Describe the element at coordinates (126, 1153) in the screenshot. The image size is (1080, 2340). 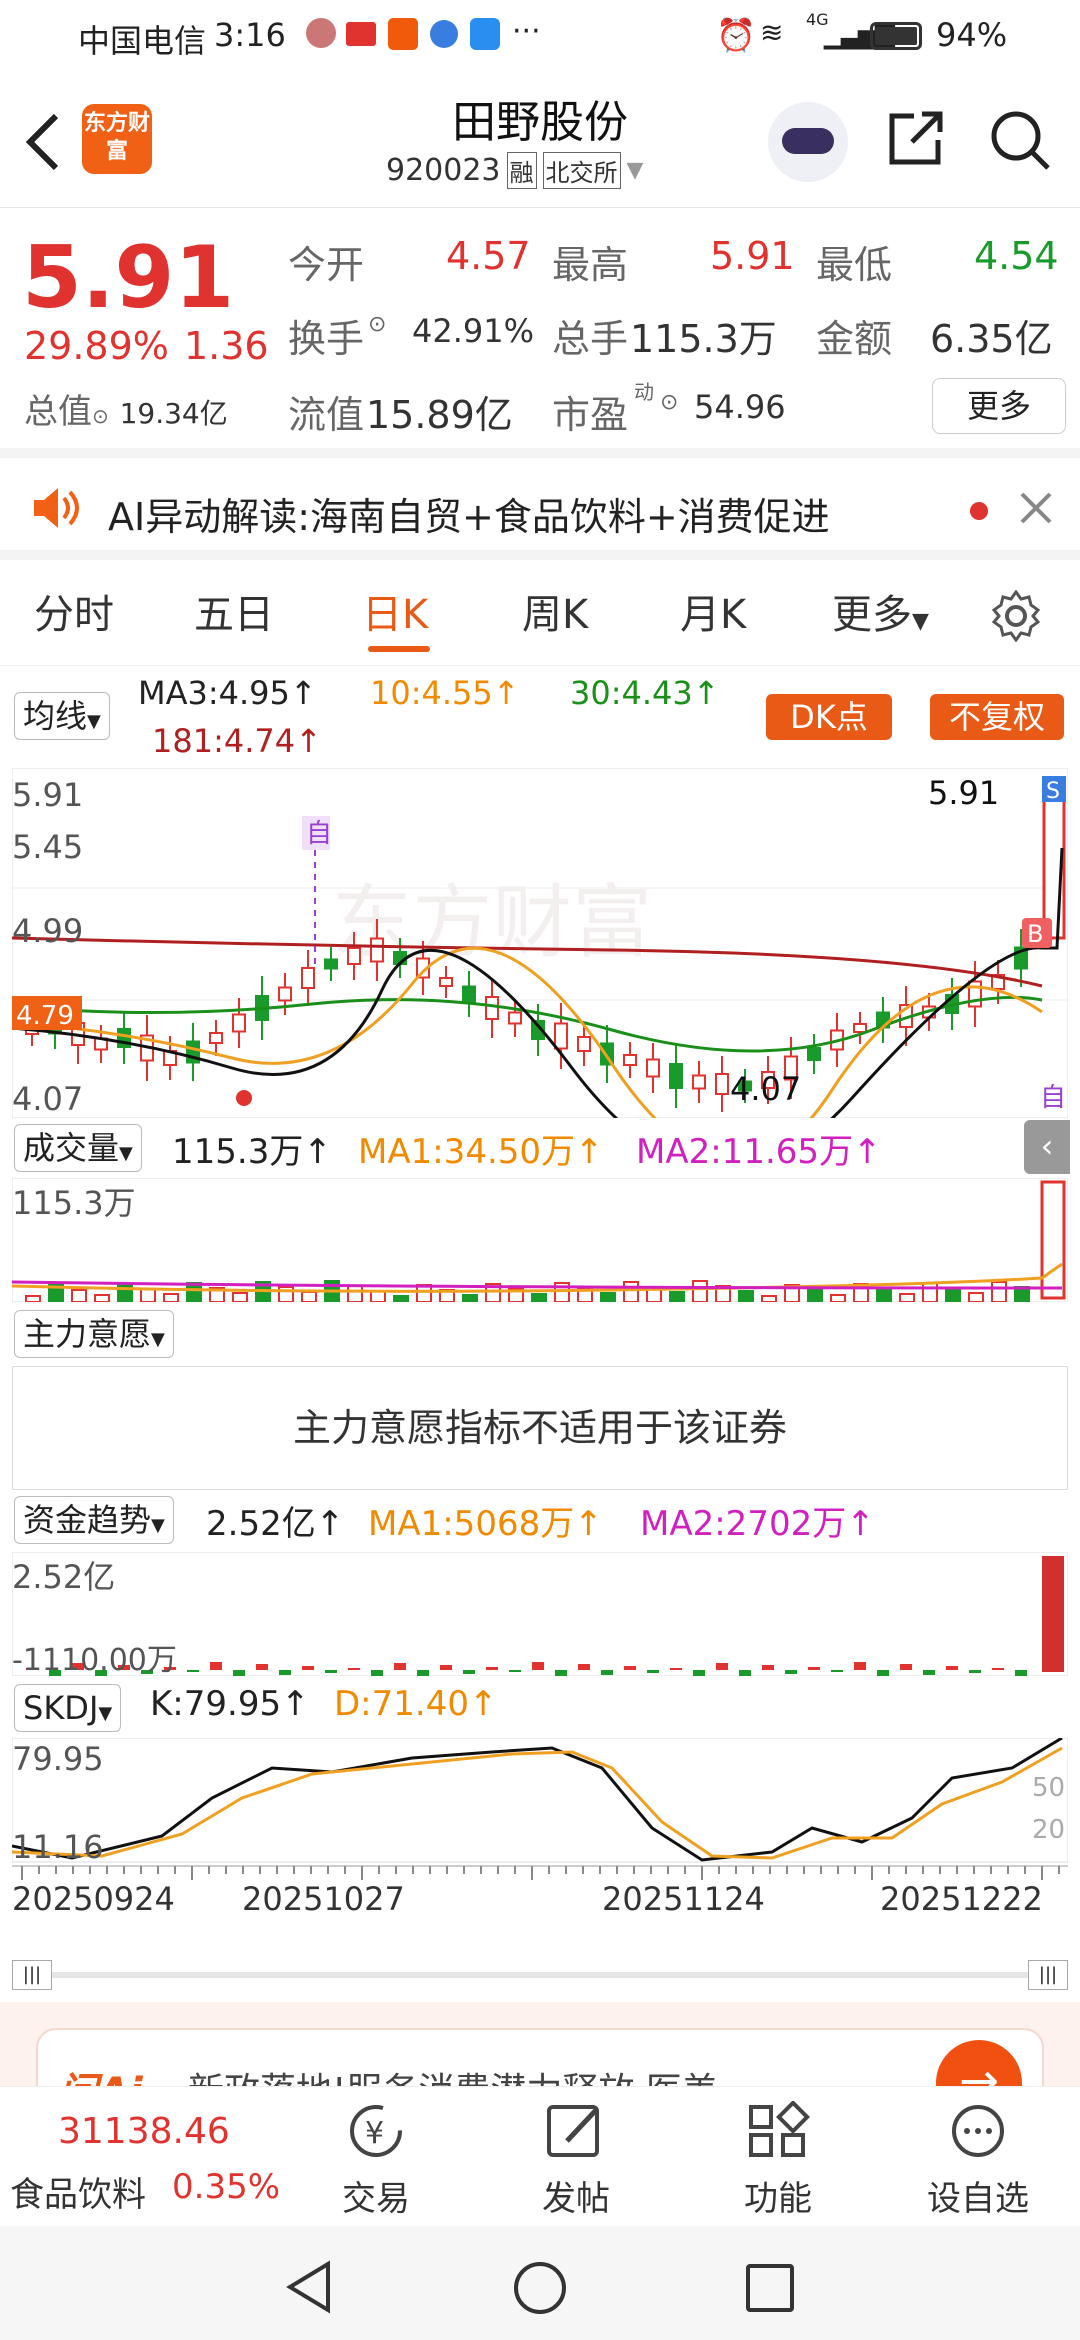
I see `caret-icon: ▼` at that location.